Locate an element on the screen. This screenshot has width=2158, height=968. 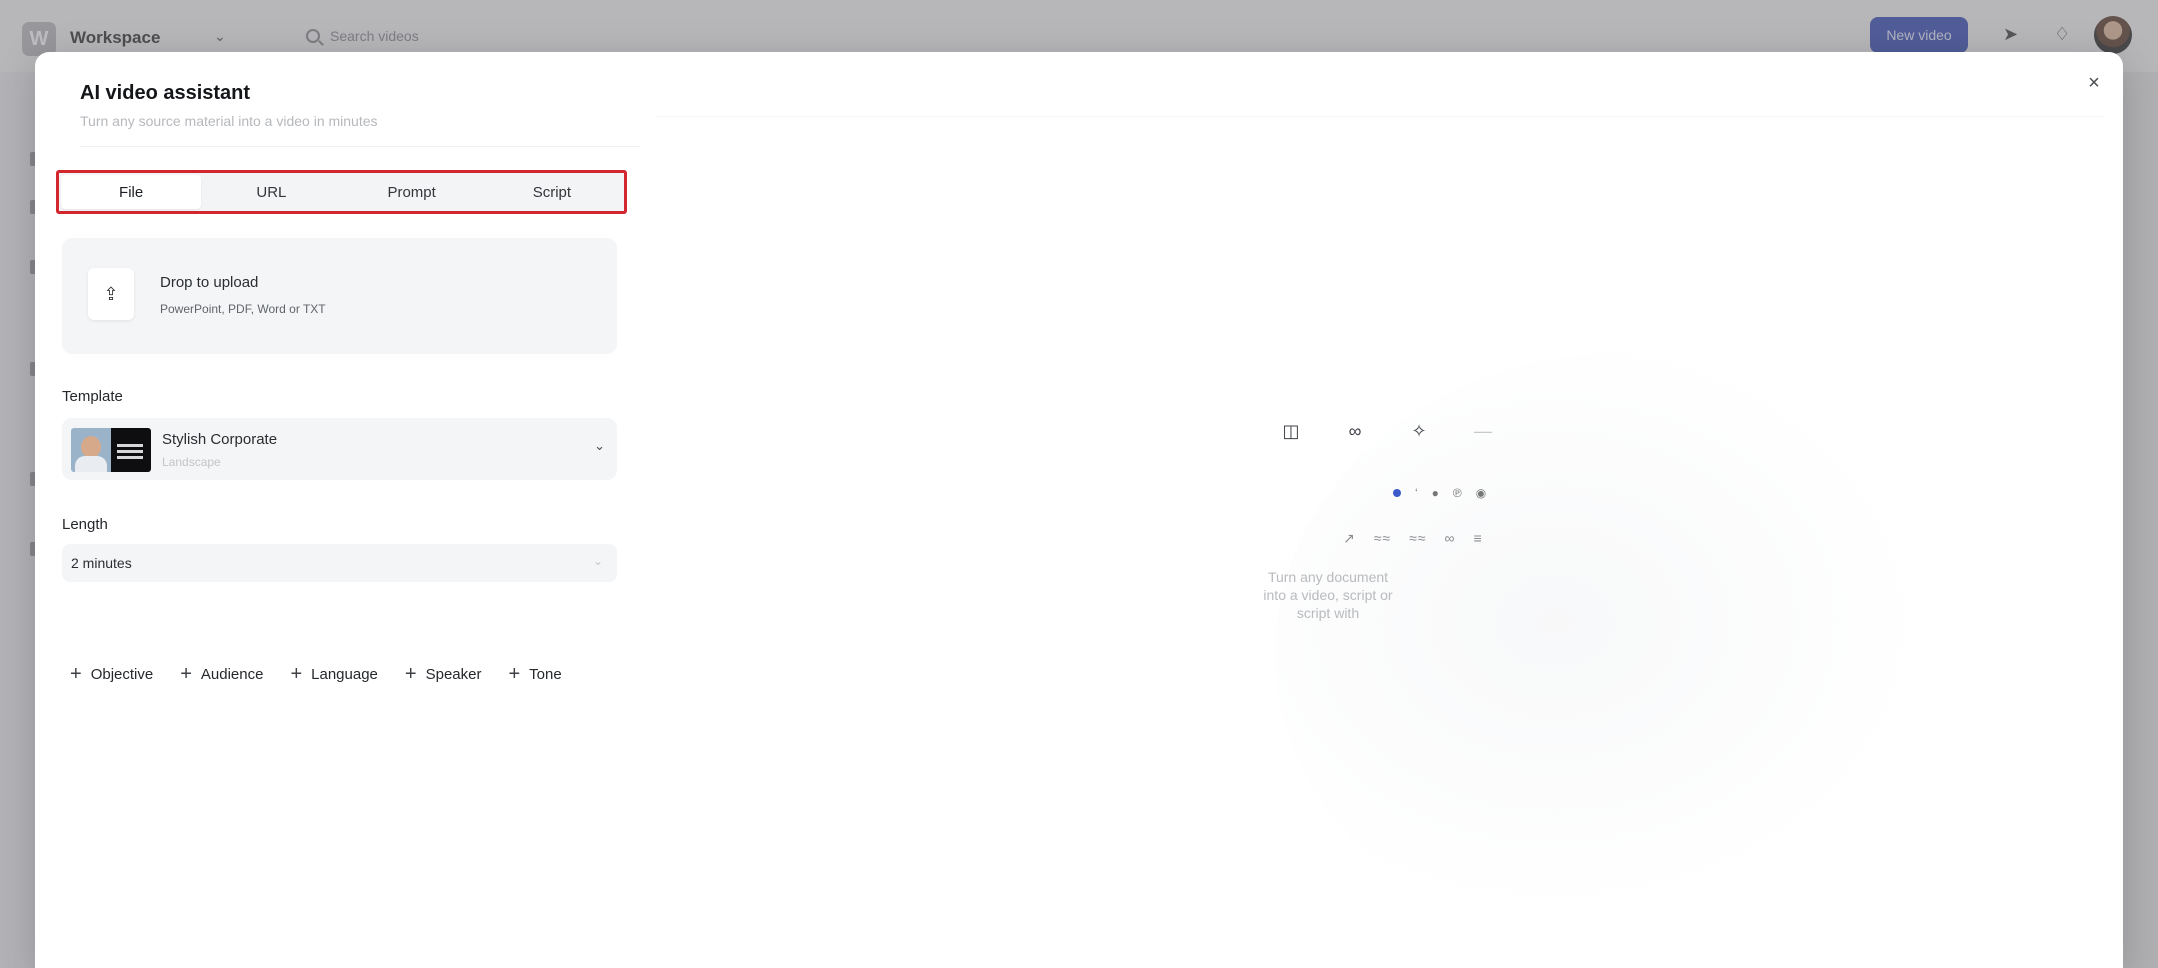
template-orientation: Landscape is located at coordinates (191, 462).